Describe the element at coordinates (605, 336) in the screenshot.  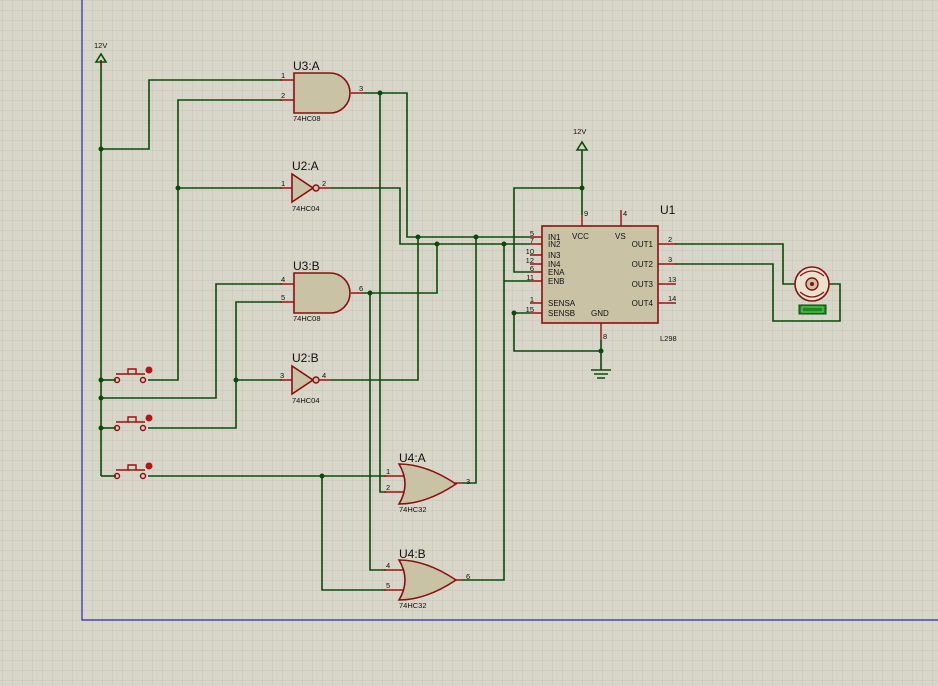
I see `pin-number: 8` at that location.